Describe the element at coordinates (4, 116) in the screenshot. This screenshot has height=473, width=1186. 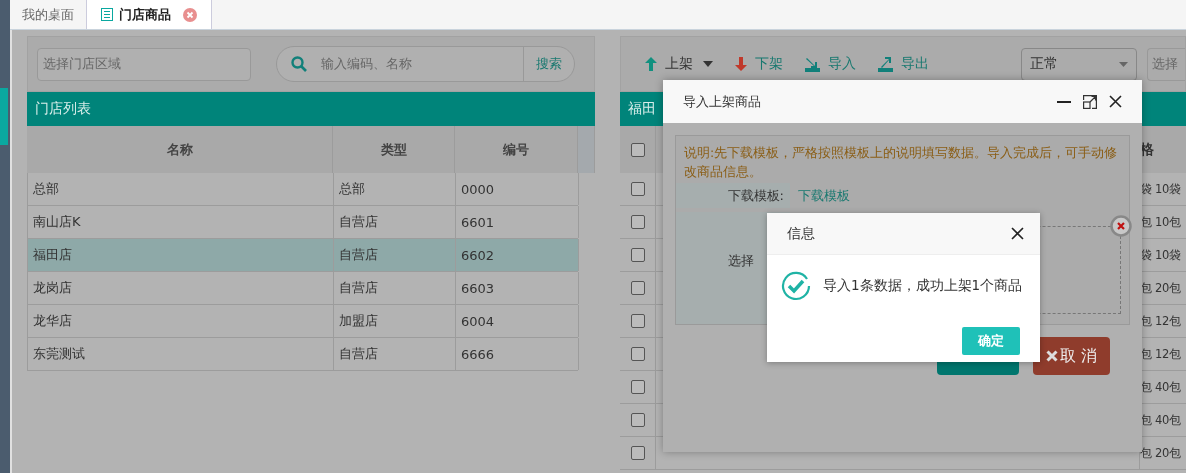
I see `sidebar-highlight` at that location.